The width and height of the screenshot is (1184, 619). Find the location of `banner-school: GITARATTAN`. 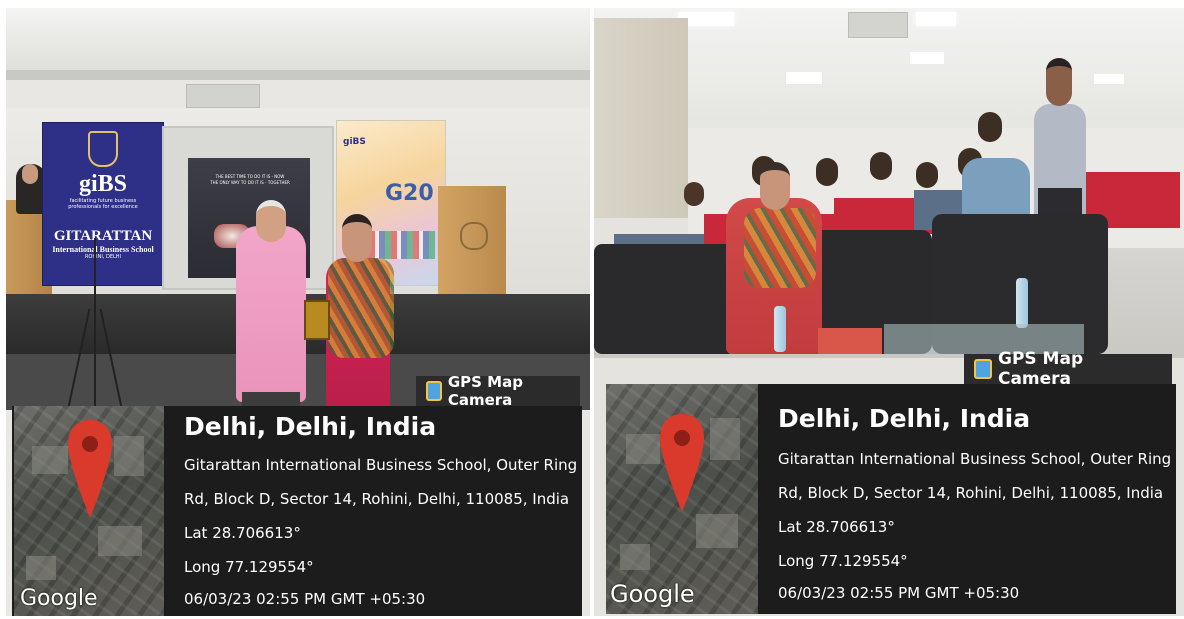

banner-school: GITARATTAN is located at coordinates (103, 236).